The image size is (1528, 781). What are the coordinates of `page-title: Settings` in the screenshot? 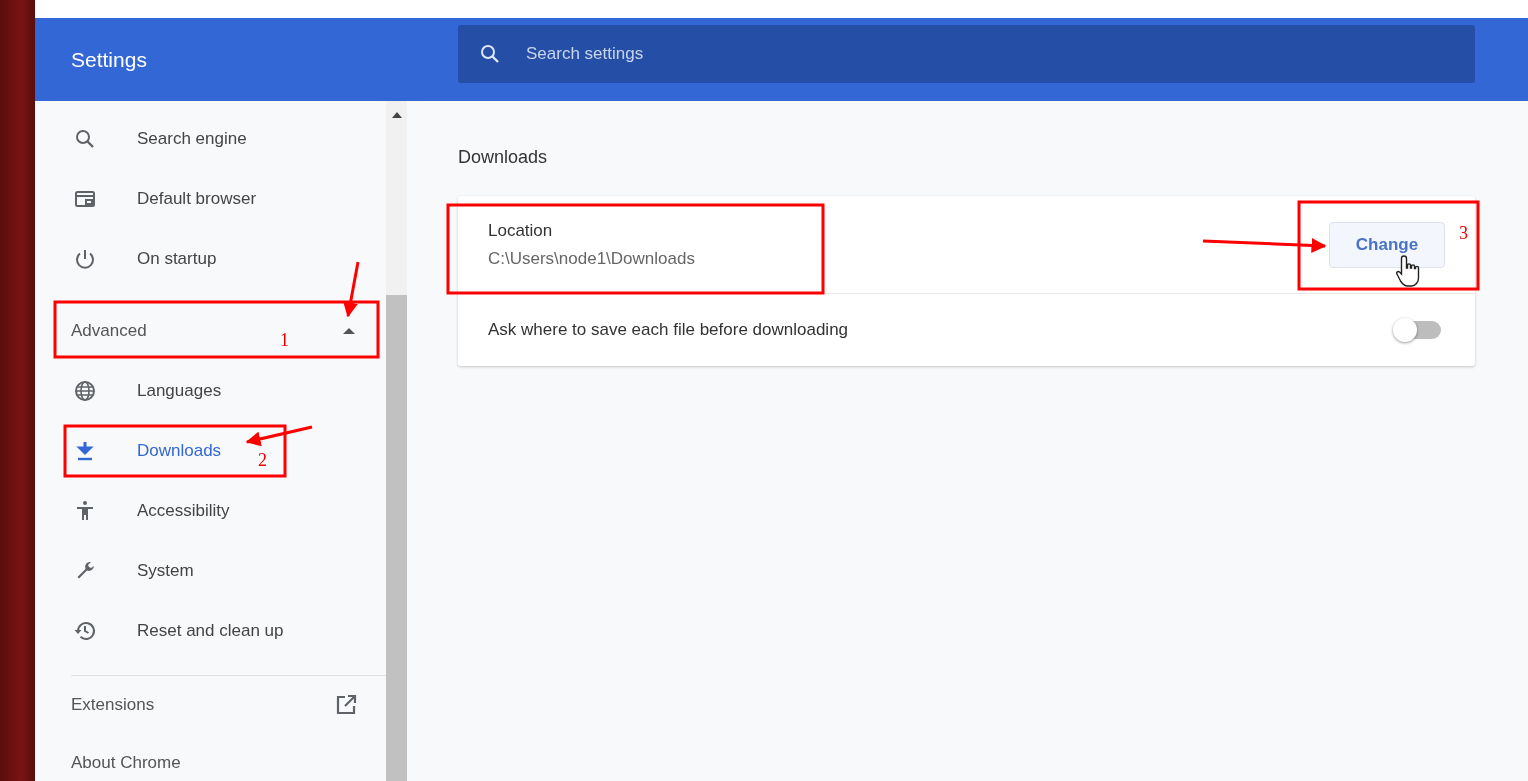 It's located at (109, 59).